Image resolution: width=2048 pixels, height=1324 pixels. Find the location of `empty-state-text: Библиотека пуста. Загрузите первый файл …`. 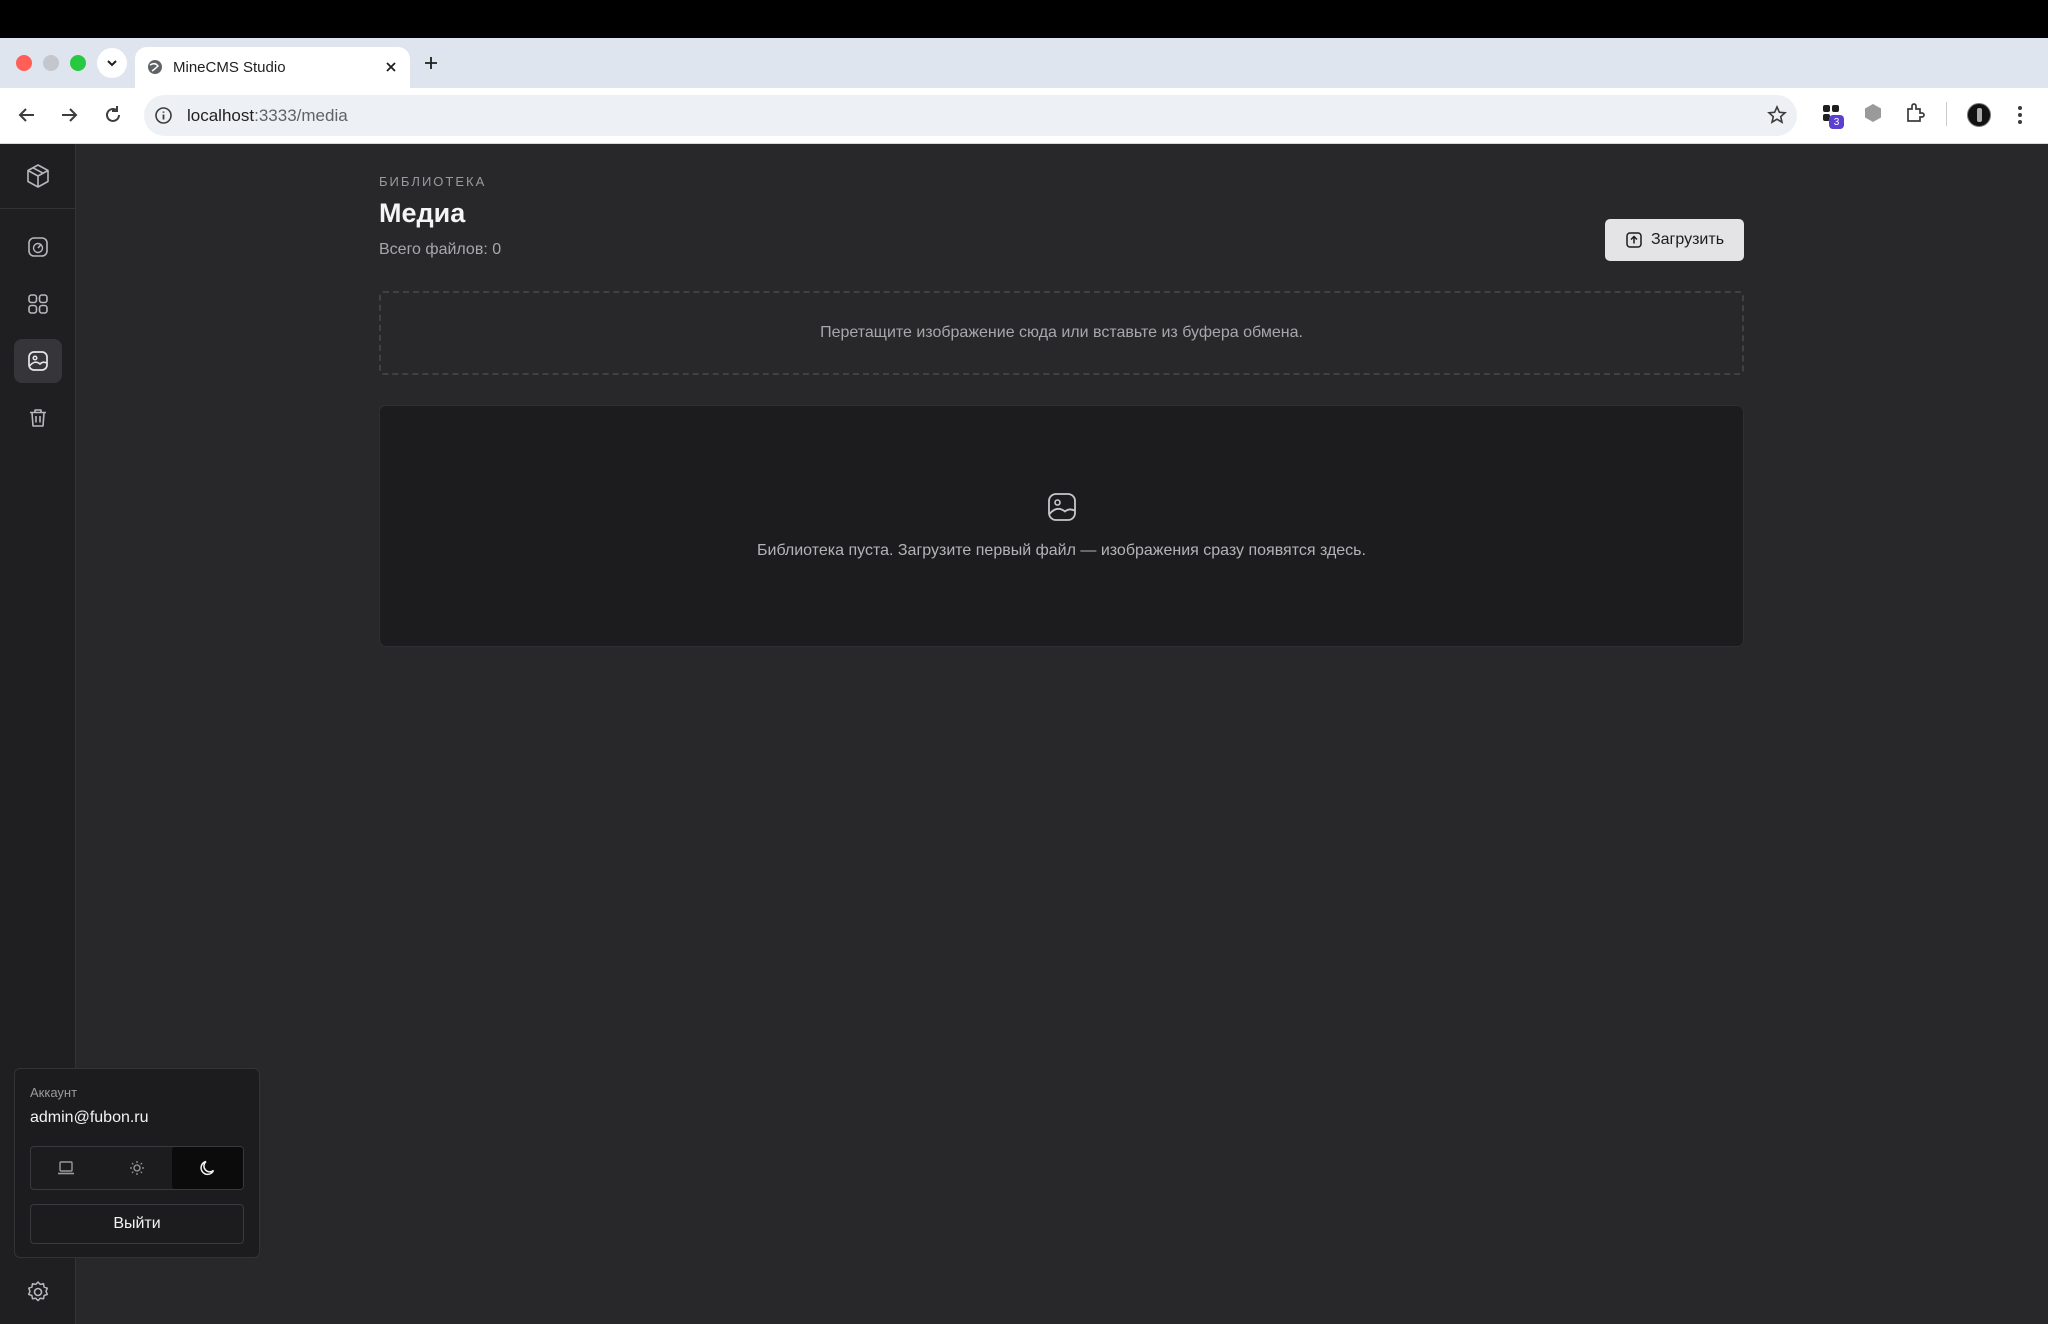

empty-state-text: Библиотека пуста. Загрузите первый файл … is located at coordinates (1061, 550).